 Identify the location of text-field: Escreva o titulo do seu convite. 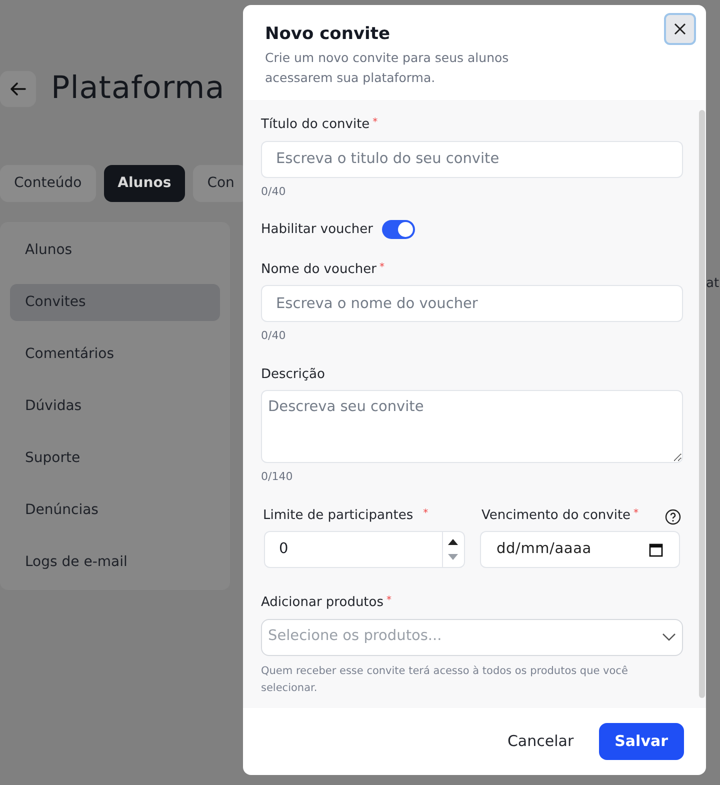
(472, 159).